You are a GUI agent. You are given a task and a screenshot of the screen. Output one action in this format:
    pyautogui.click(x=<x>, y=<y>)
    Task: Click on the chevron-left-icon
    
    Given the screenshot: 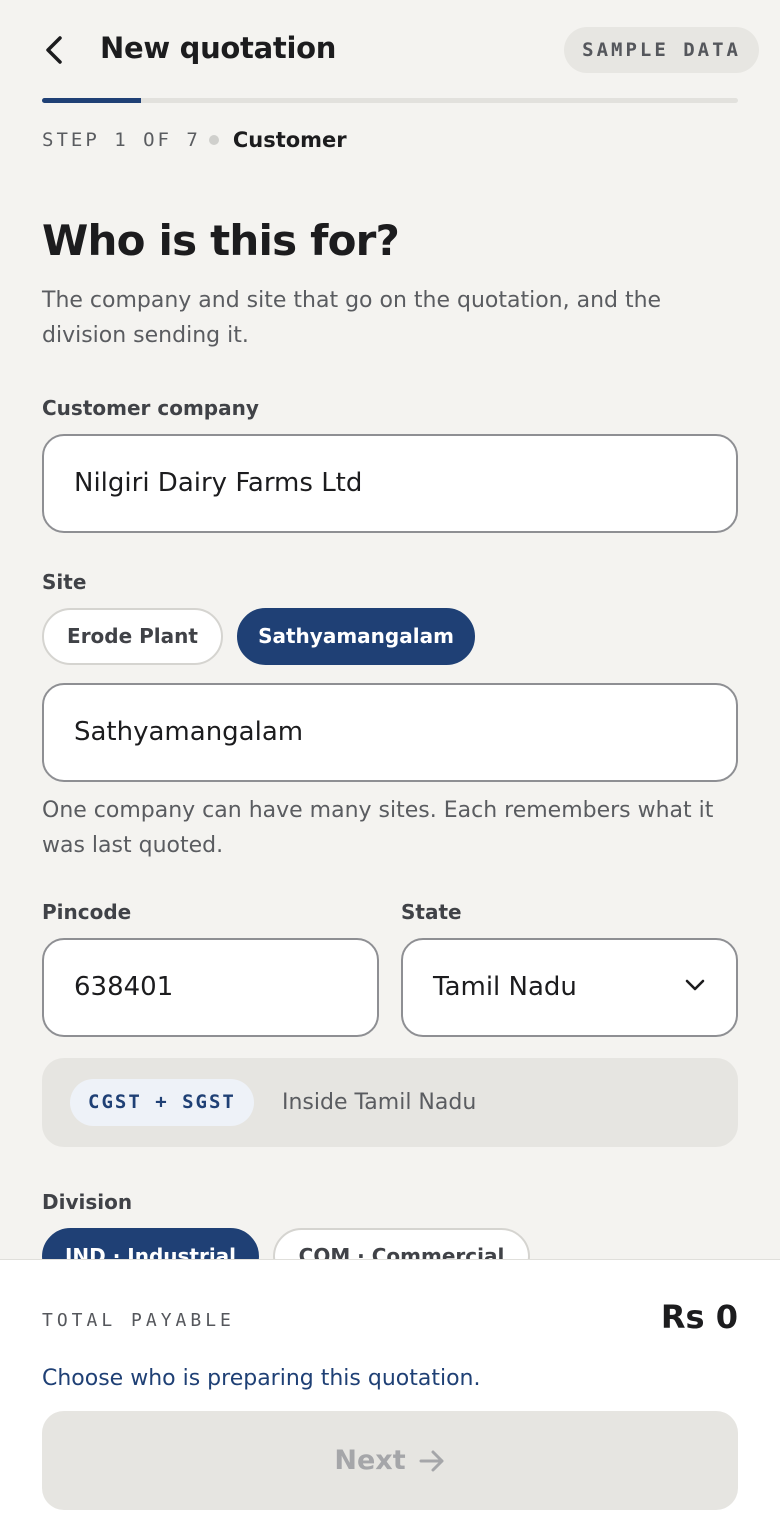 What is the action you would take?
    pyautogui.click(x=54, y=50)
    